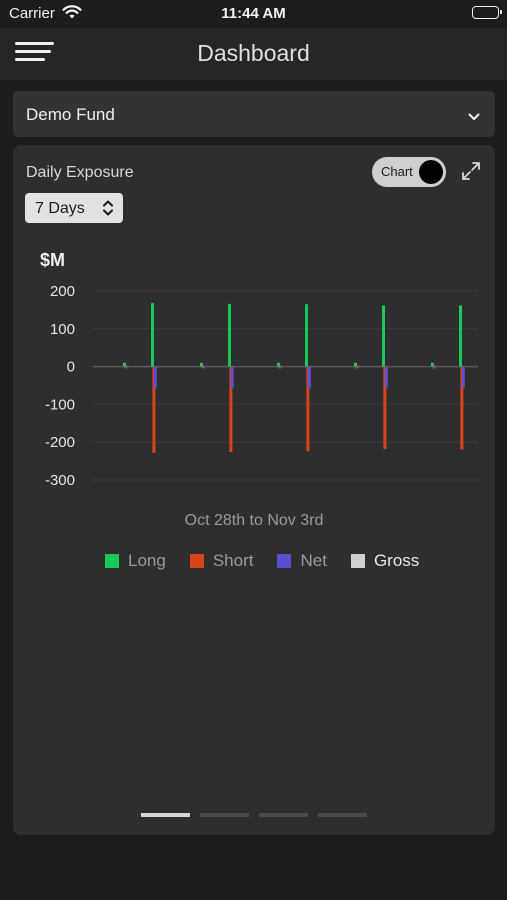 This screenshot has width=507, height=900. I want to click on period-selector-value: 7 Days, so click(60, 208).